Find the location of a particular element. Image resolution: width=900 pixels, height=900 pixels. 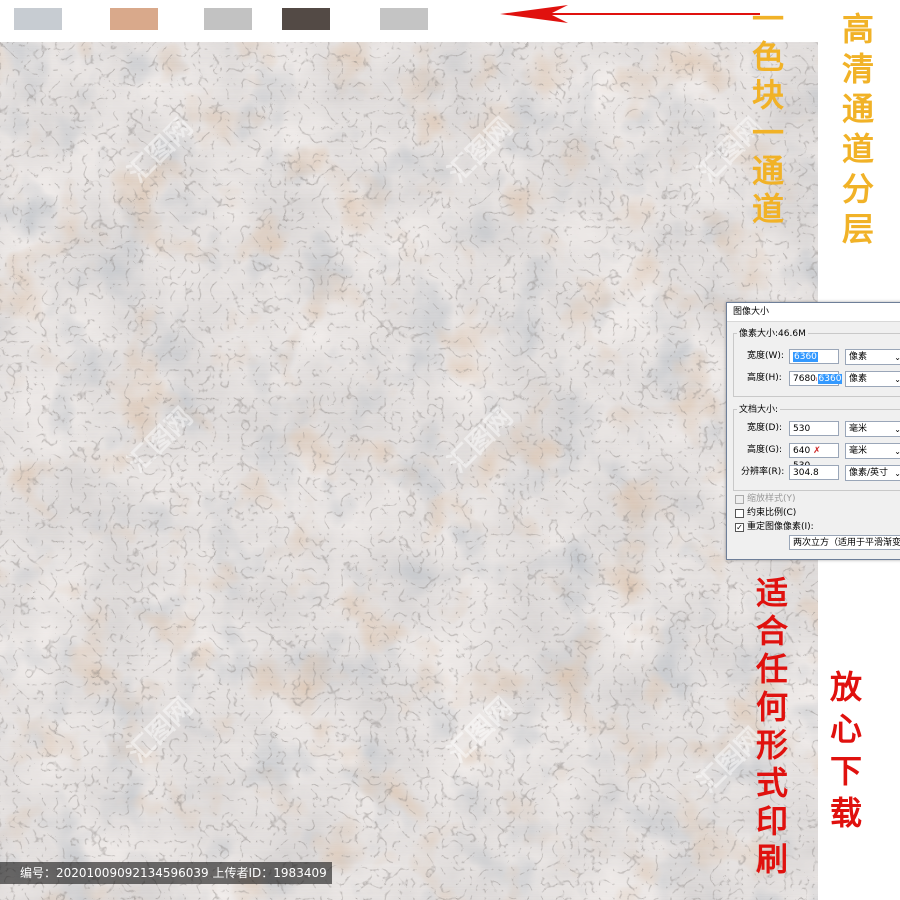

doc-height-unit-select: 毫米 ⌄ is located at coordinates (872, 451).